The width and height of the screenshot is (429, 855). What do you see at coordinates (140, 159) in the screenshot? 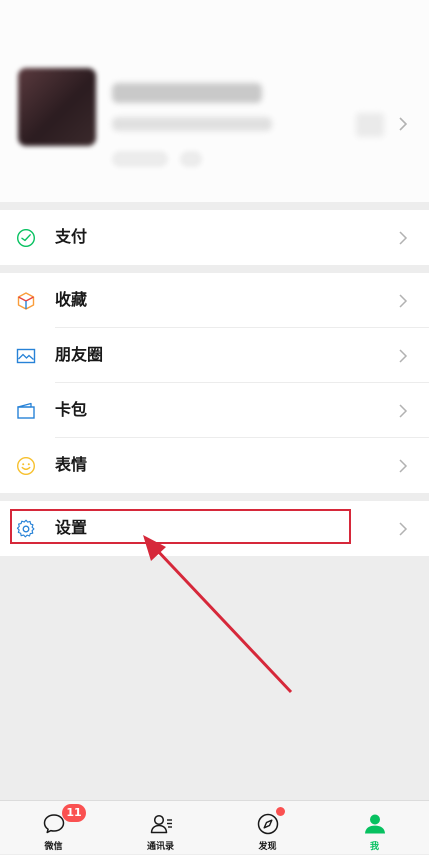
I see `blurred-status-chip` at bounding box center [140, 159].